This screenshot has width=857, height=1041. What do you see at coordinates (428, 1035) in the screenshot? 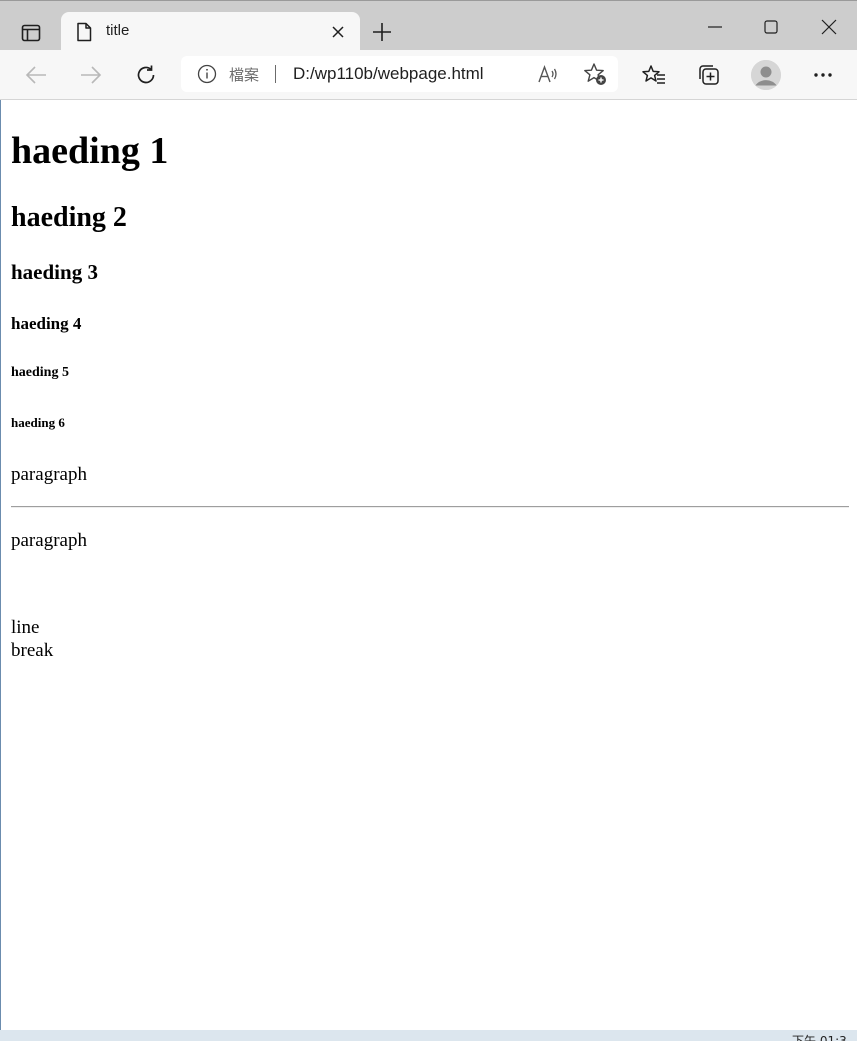
I see `taskbar` at bounding box center [428, 1035].